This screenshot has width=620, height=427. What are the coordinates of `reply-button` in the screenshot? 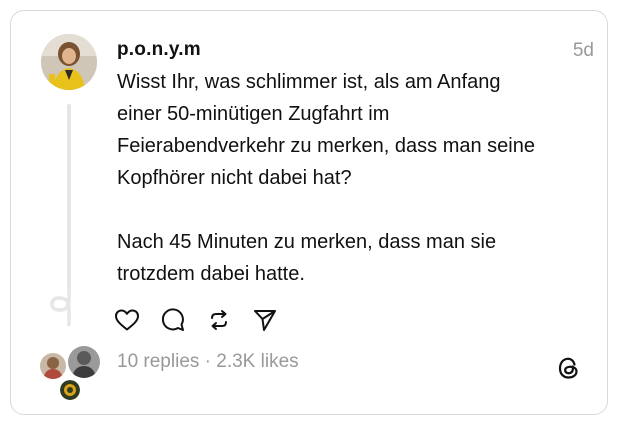 It's located at (183, 320).